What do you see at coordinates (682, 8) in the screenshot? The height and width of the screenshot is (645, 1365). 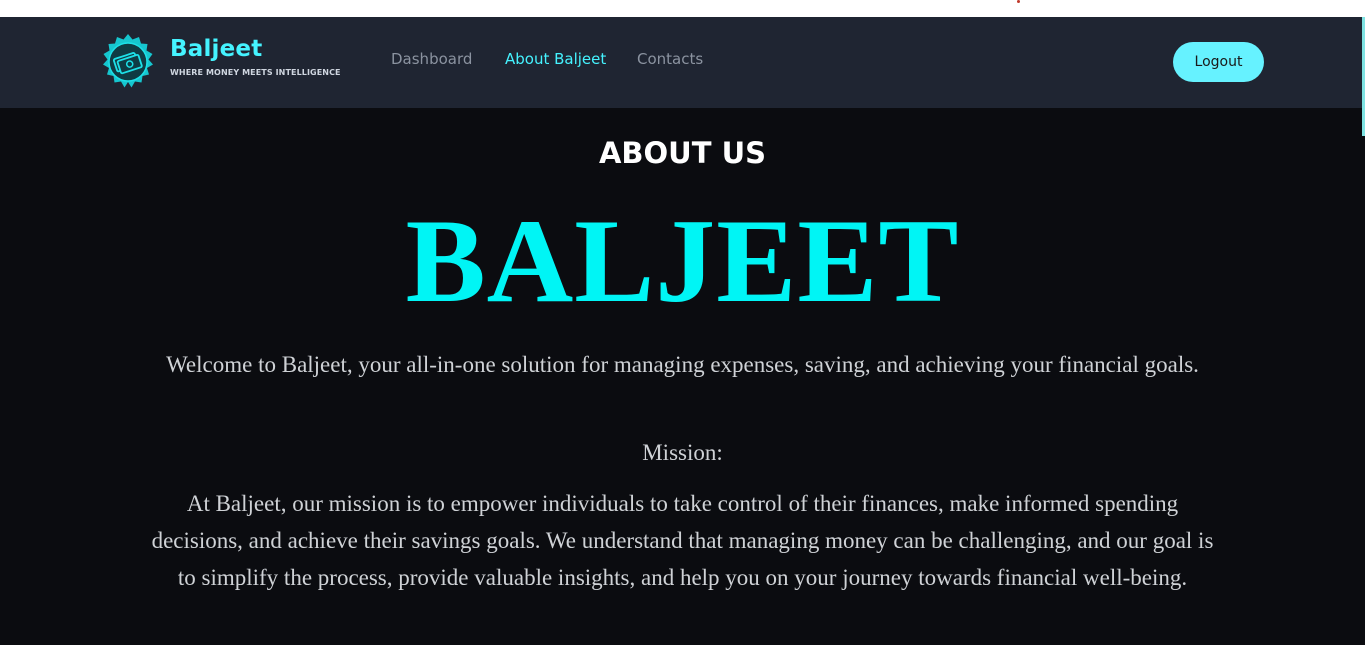 I see `browser-top-strip` at bounding box center [682, 8].